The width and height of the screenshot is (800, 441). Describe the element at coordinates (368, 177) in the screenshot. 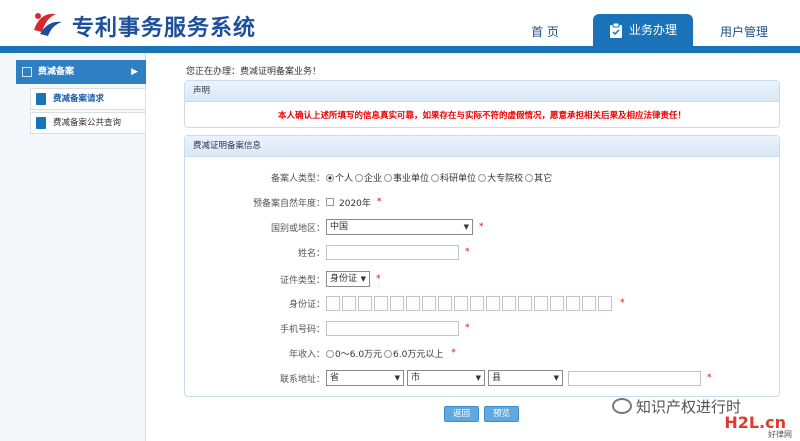

I see `radio-enterprise: 企业` at that location.